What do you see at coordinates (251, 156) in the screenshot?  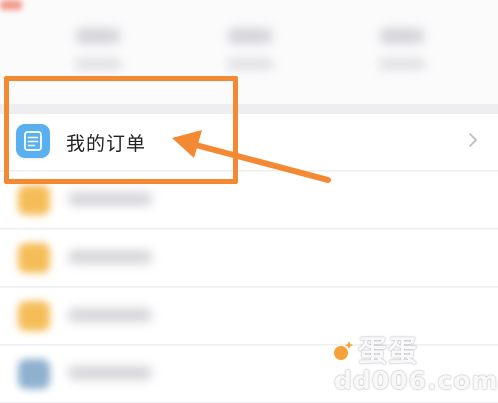 I see `annotation-arrow-icon` at bounding box center [251, 156].